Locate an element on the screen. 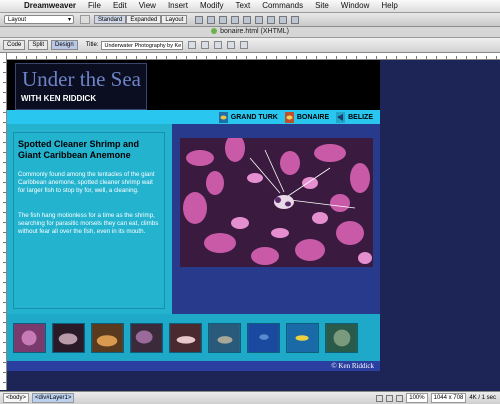  refresh-icon is located at coordinates (218, 45).